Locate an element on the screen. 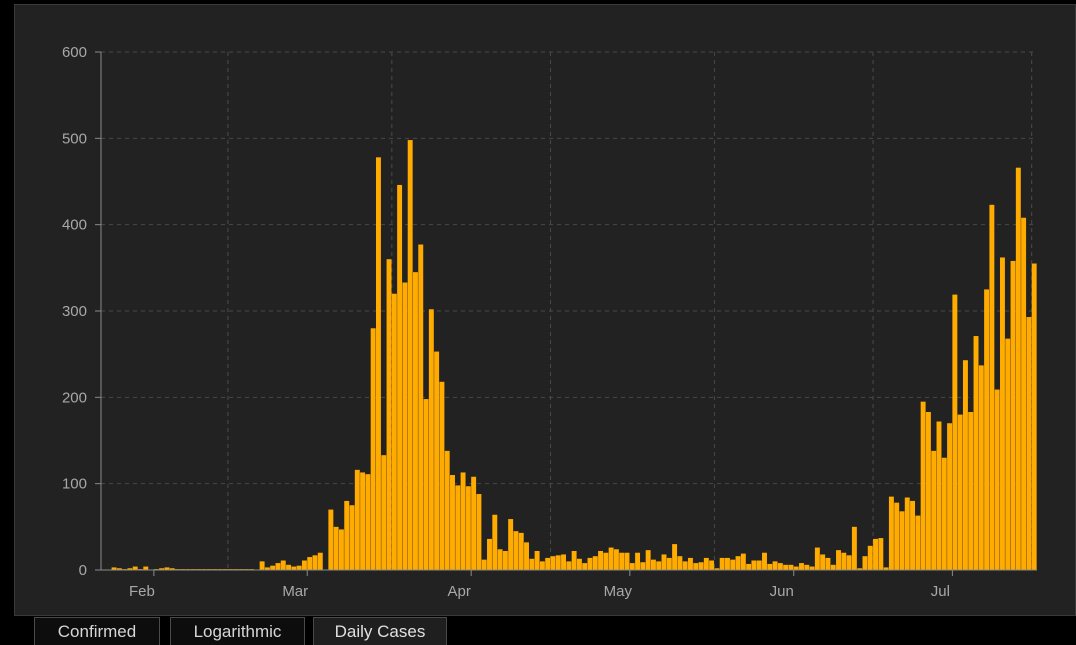  x-tick-label: Apr is located at coordinates (458, 591).